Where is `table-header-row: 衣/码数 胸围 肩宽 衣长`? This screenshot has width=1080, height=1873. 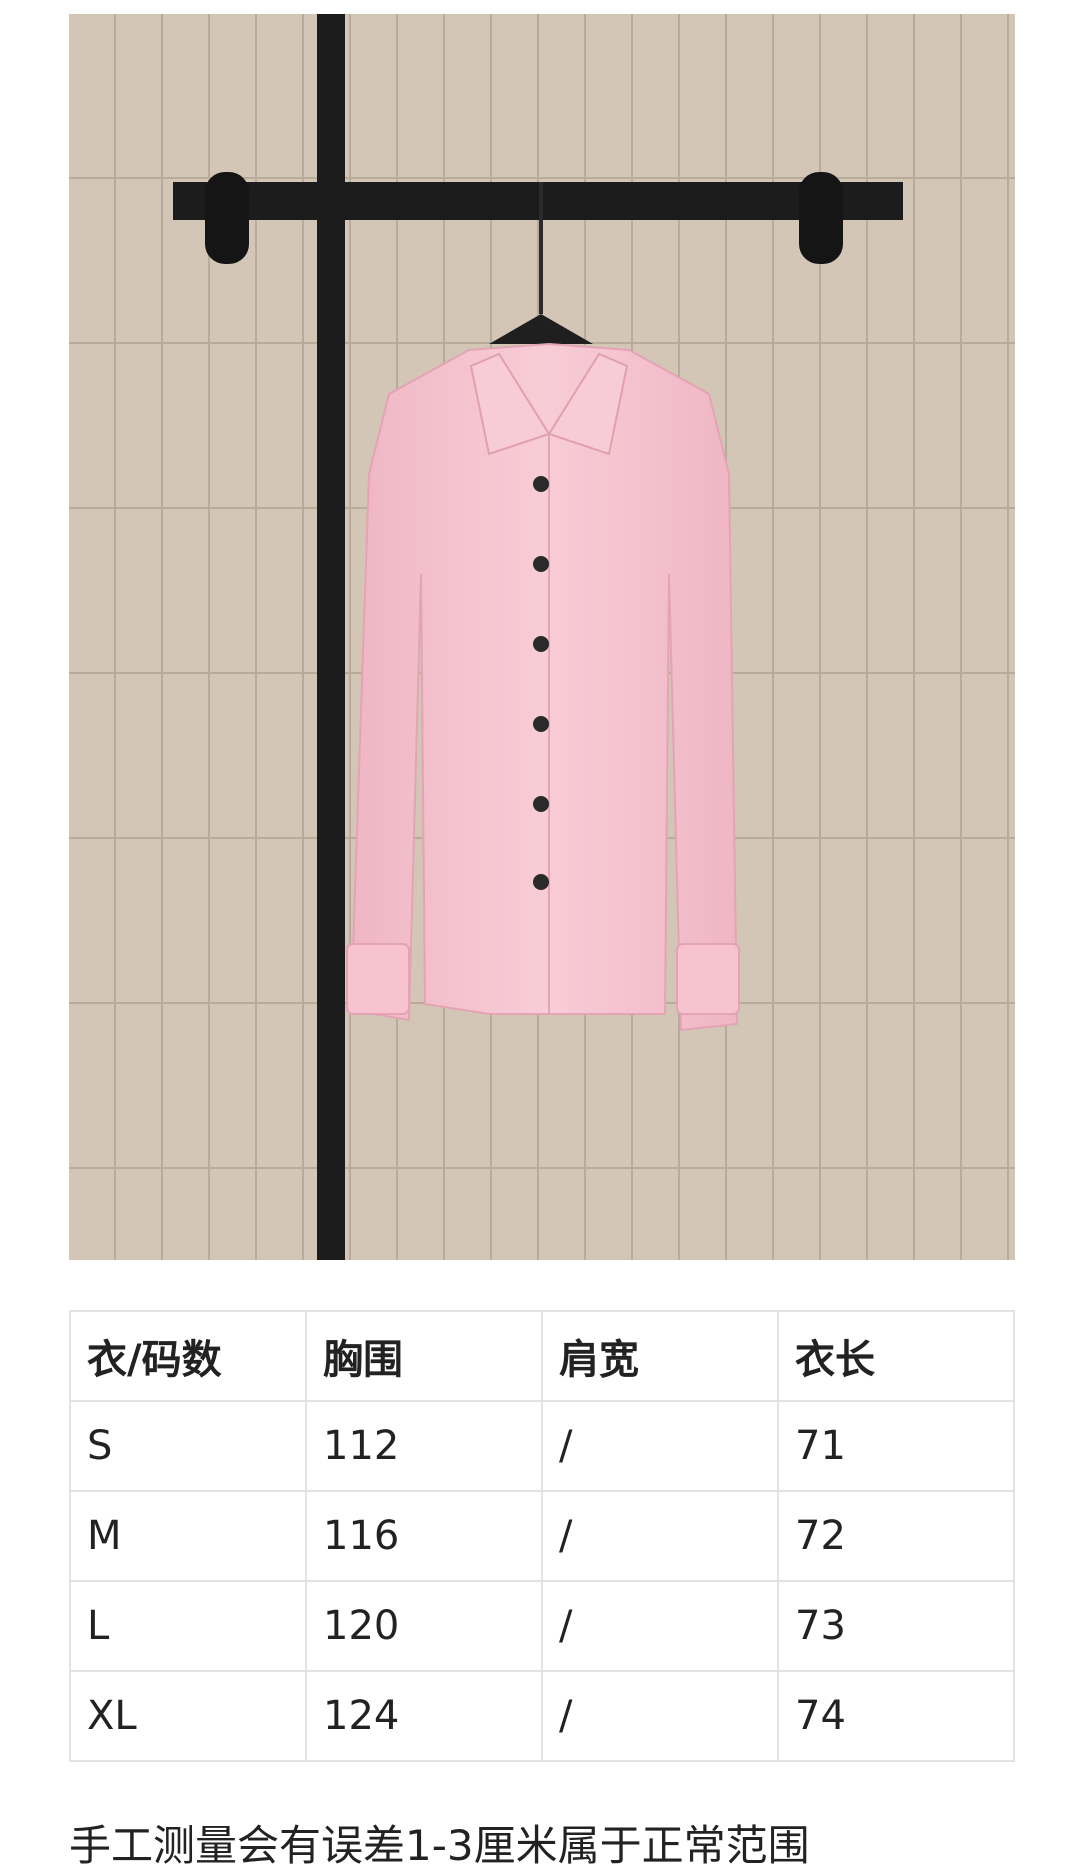 table-header-row: 衣/码数 胸围 肩宽 衣长 is located at coordinates (542, 1356).